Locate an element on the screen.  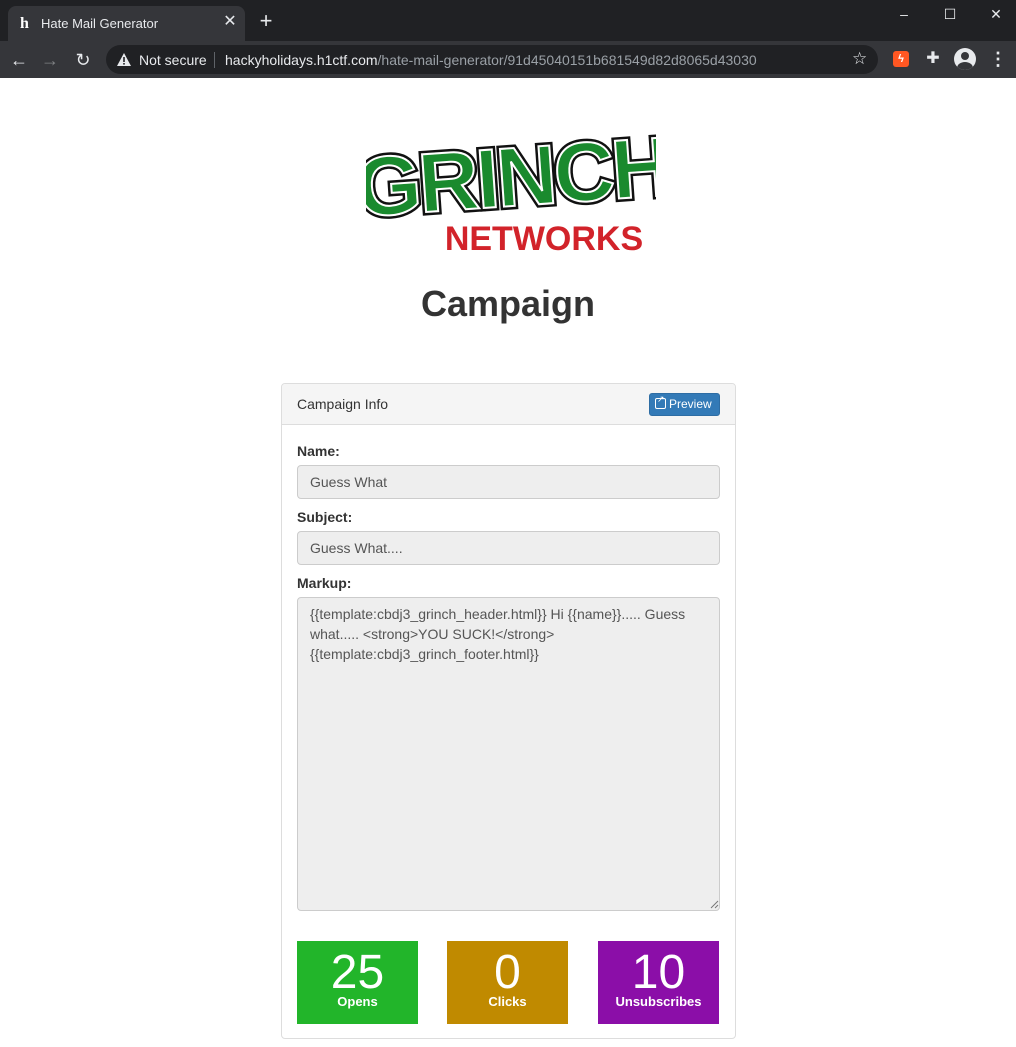
new-tab-icon: + is located at coordinates (266, 21).